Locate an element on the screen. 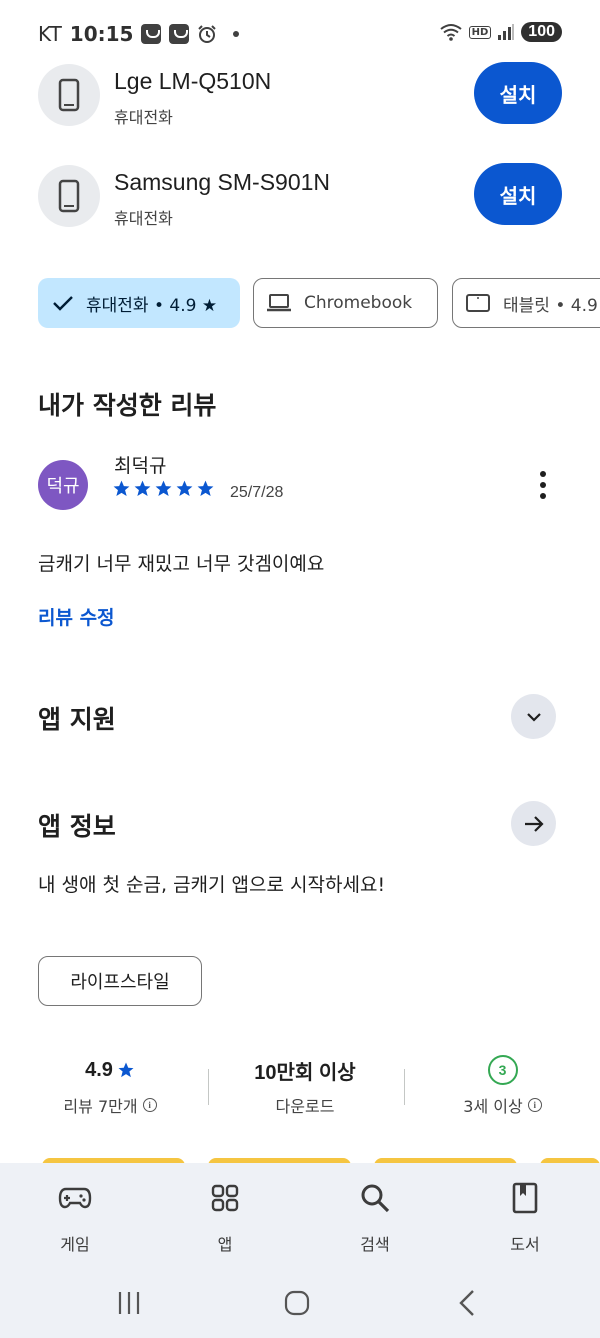 Image resolution: width=600 pixels, height=1338 pixels. device-name: Lge LM-Q510N is located at coordinates (193, 81).